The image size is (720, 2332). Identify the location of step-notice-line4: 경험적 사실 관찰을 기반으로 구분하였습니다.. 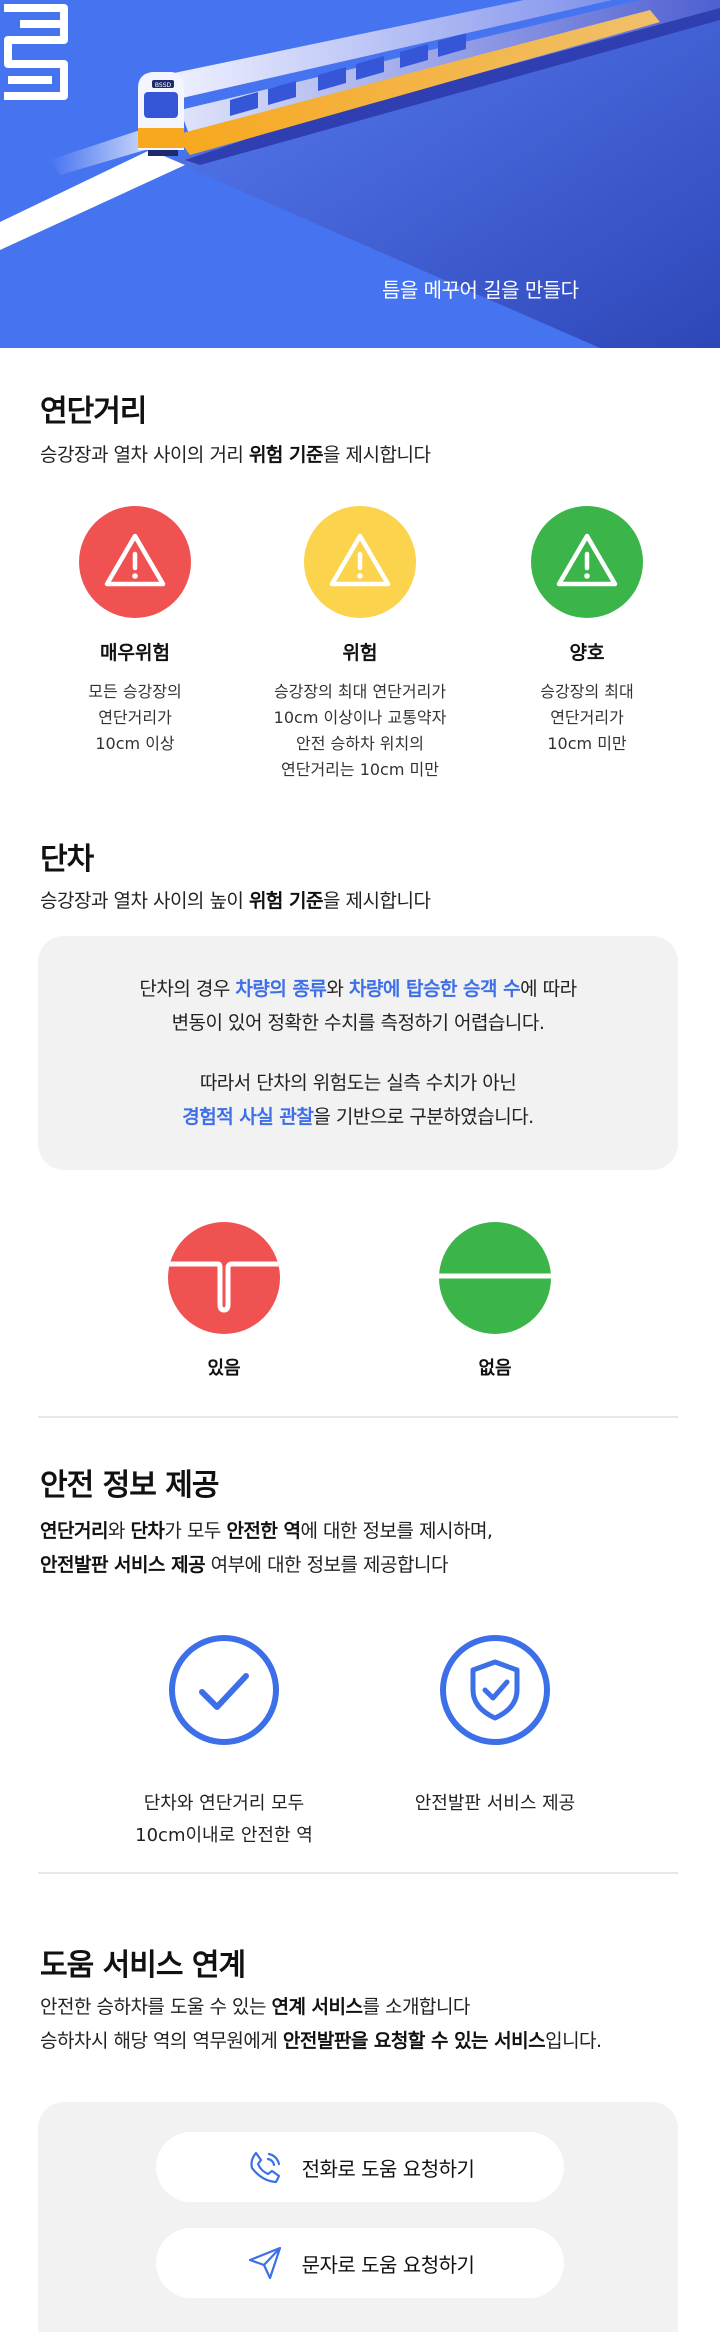
(358, 1117).